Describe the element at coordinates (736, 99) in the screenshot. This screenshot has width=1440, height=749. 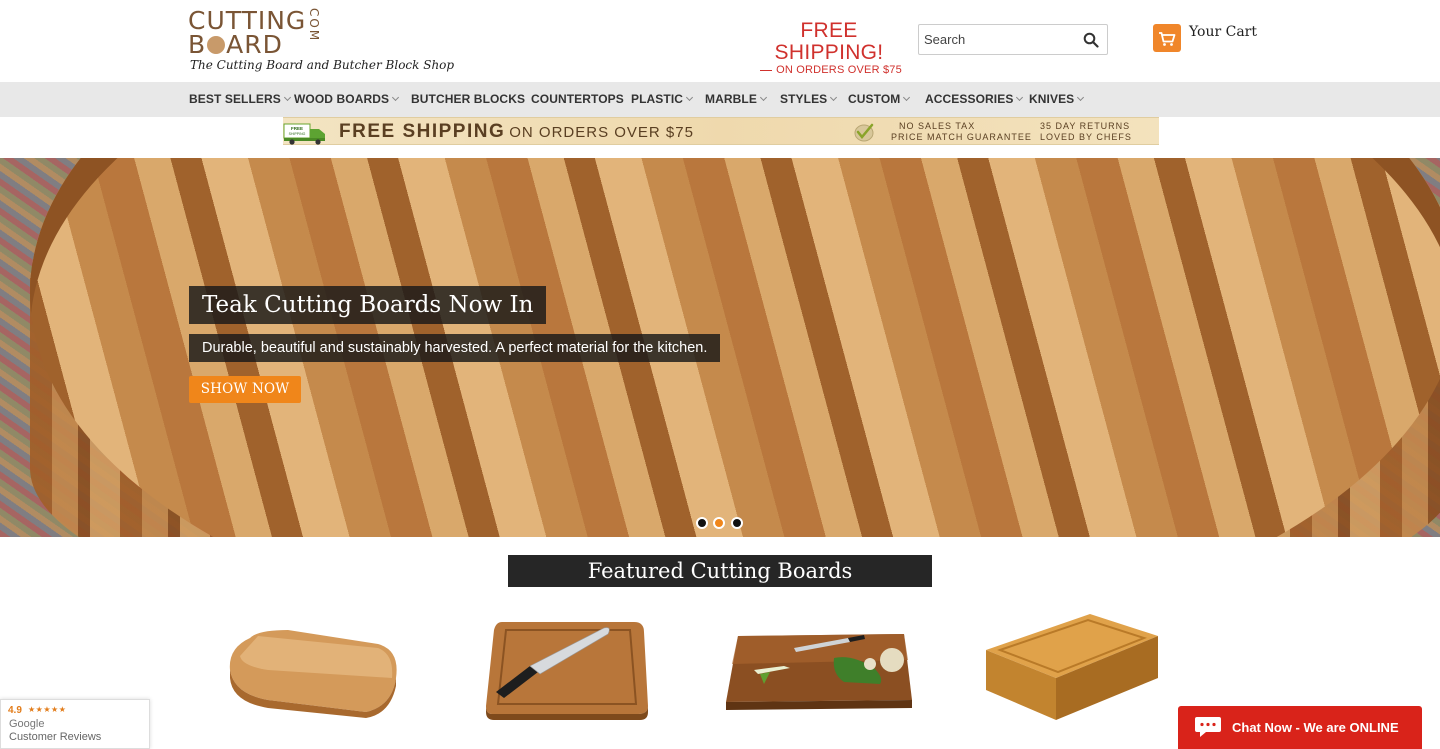
I see `nav-item-marble: MARBLE` at that location.